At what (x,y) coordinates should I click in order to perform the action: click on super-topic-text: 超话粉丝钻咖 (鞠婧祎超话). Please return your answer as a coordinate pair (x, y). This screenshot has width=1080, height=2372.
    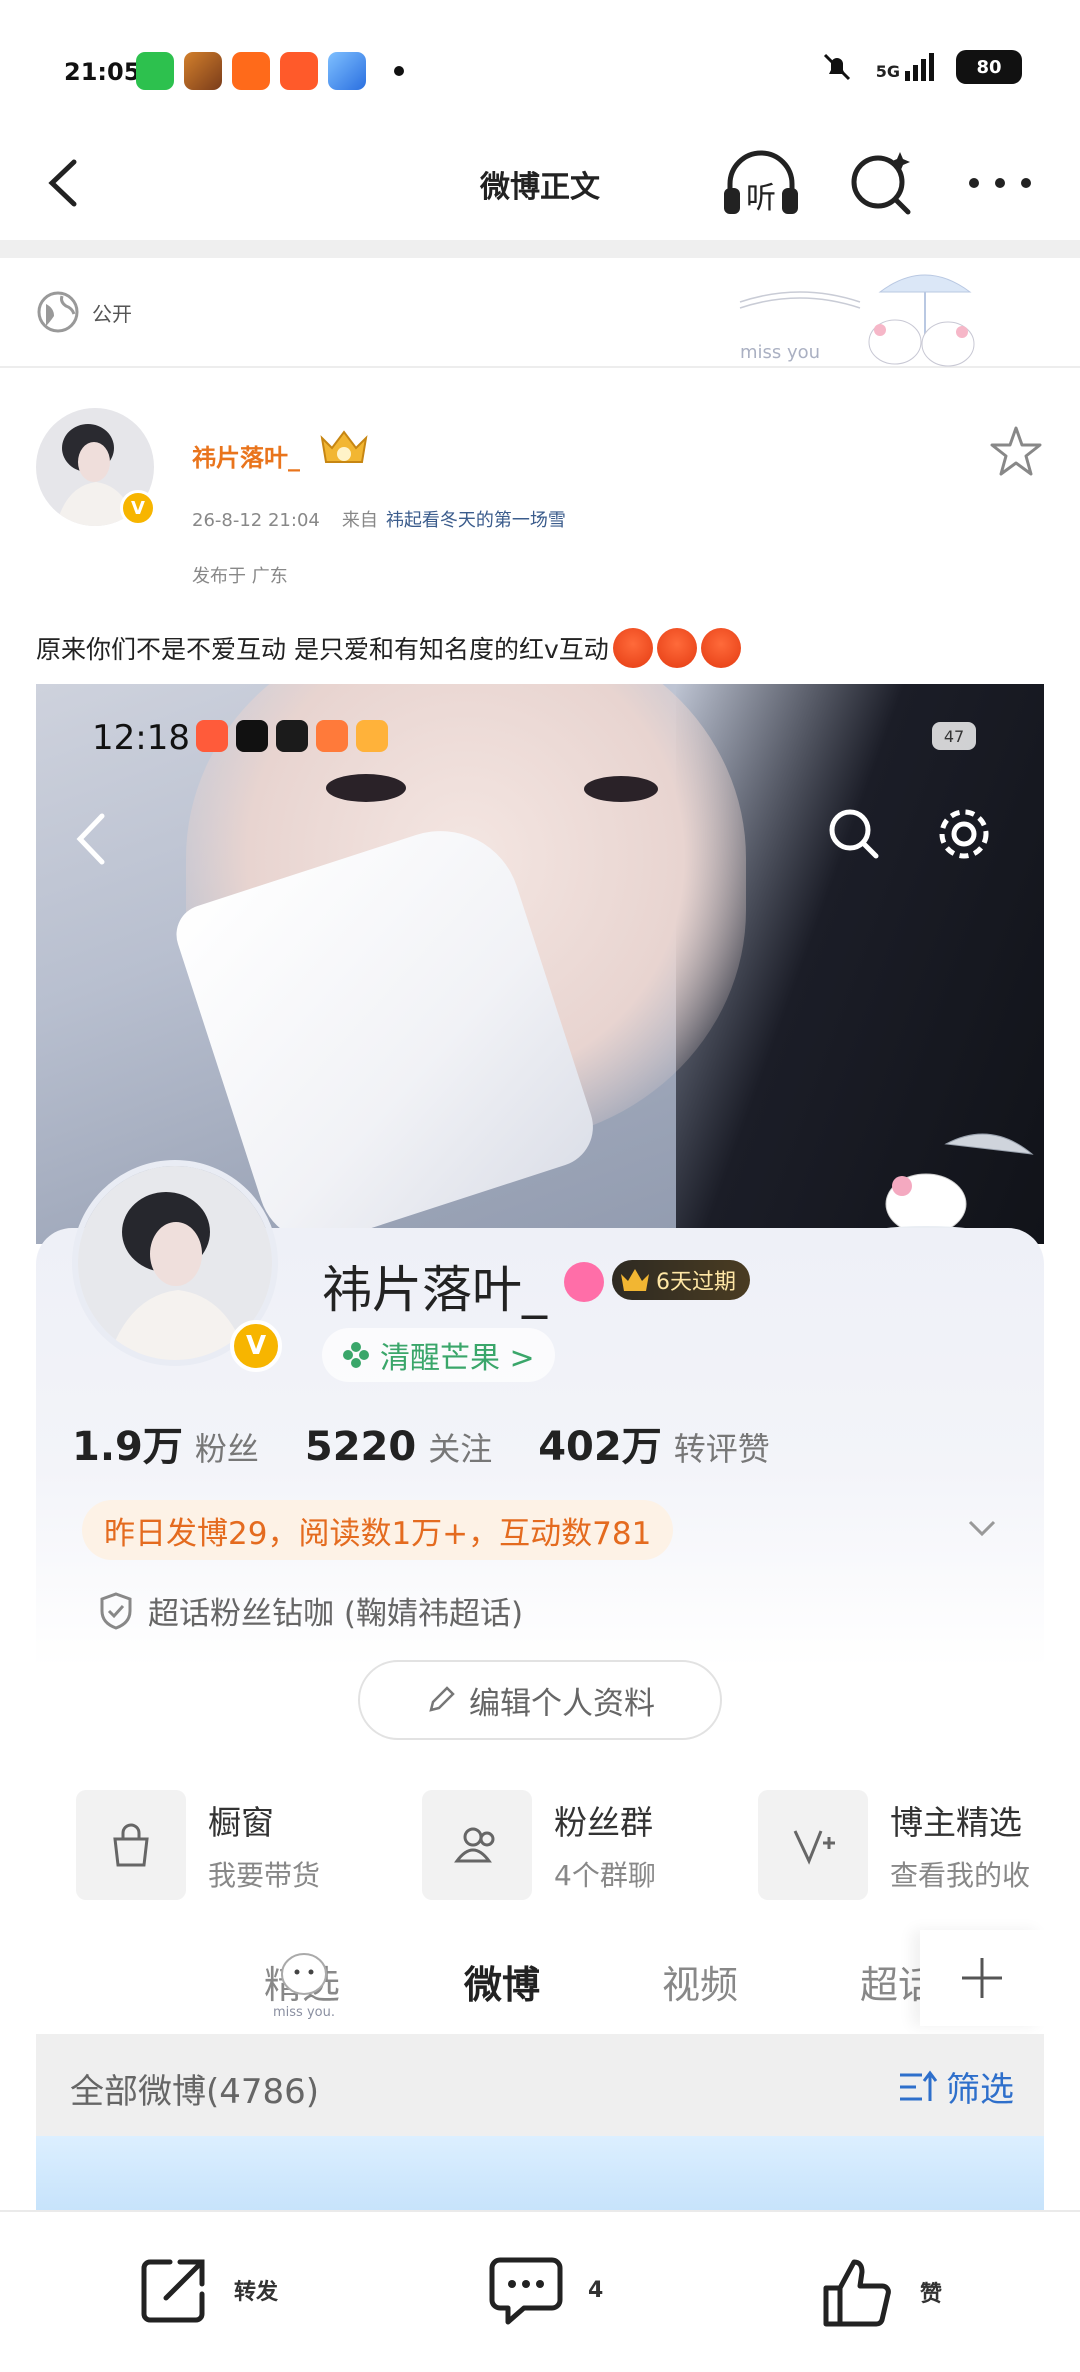
    Looking at the image, I should click on (336, 1614).